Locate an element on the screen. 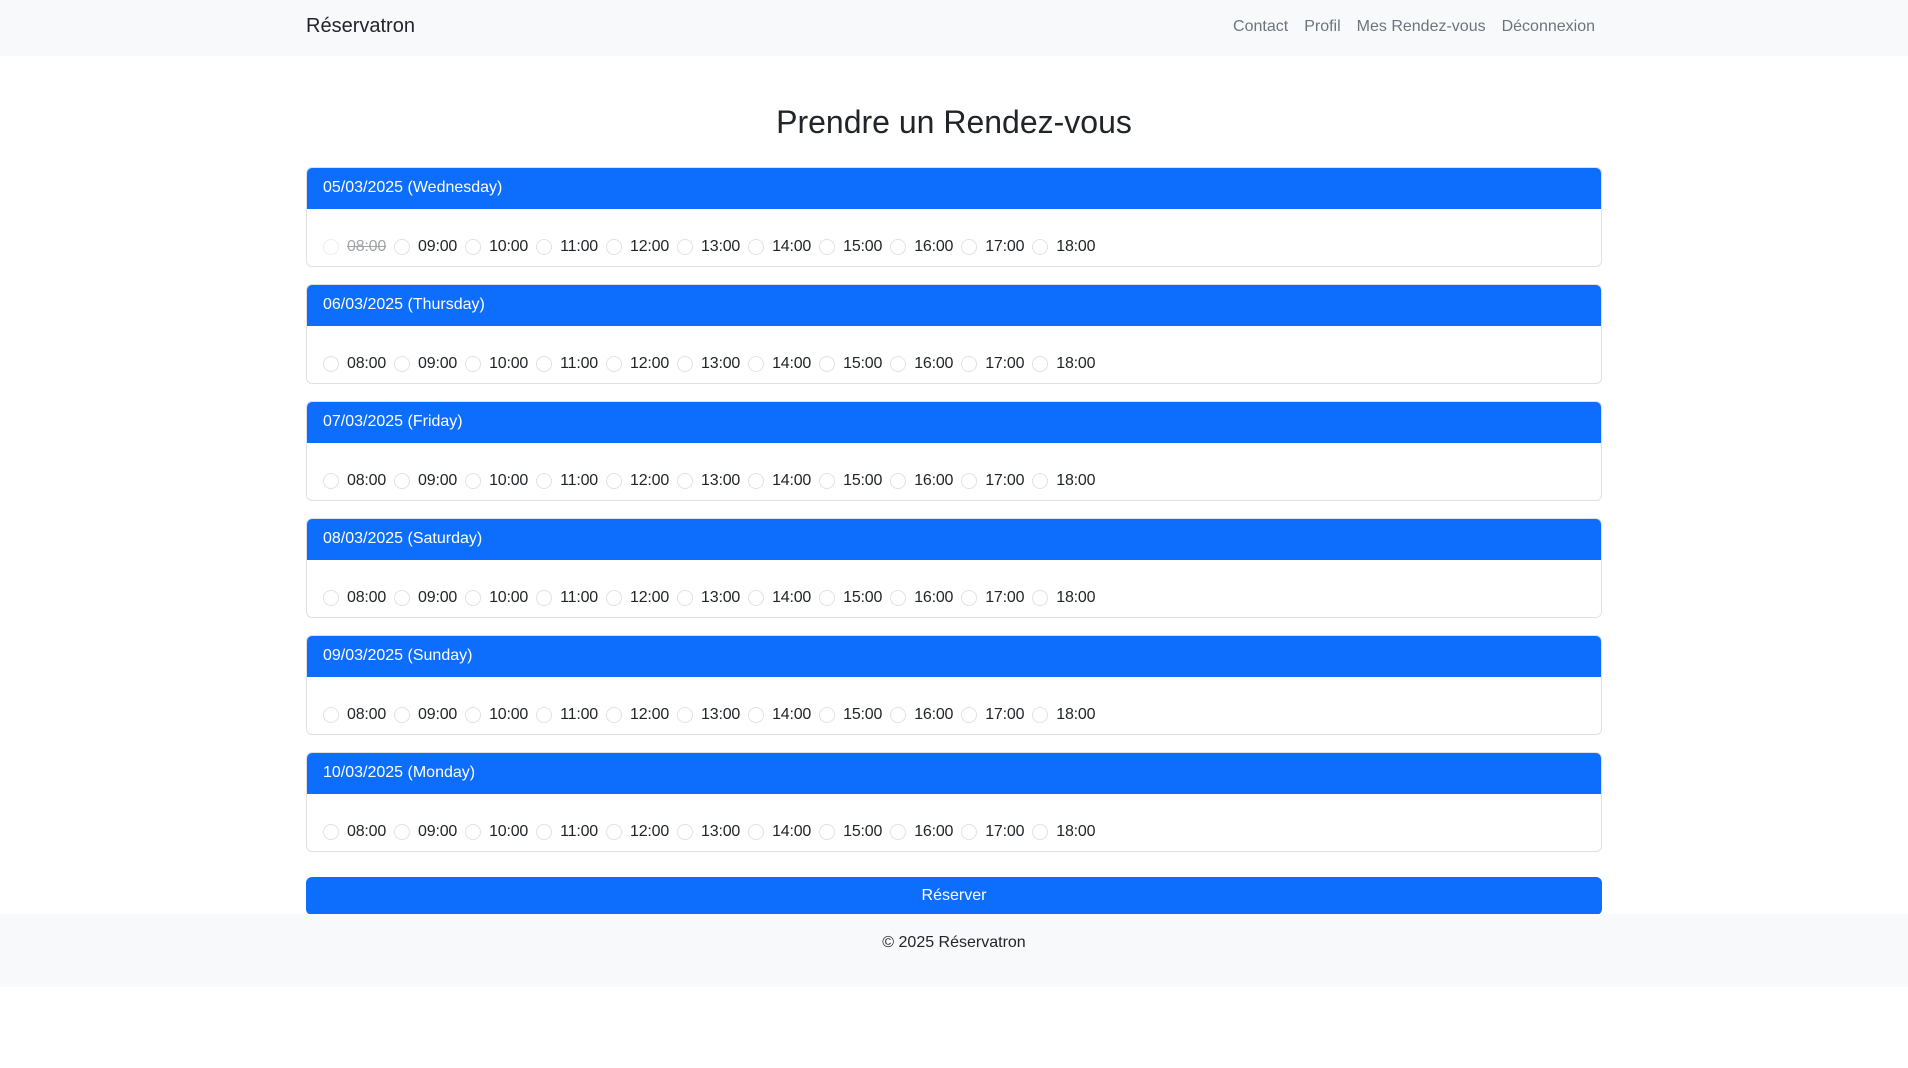 The width and height of the screenshot is (1908, 1068). nav-link-deconnexion: Déconnexion is located at coordinates (1548, 27).